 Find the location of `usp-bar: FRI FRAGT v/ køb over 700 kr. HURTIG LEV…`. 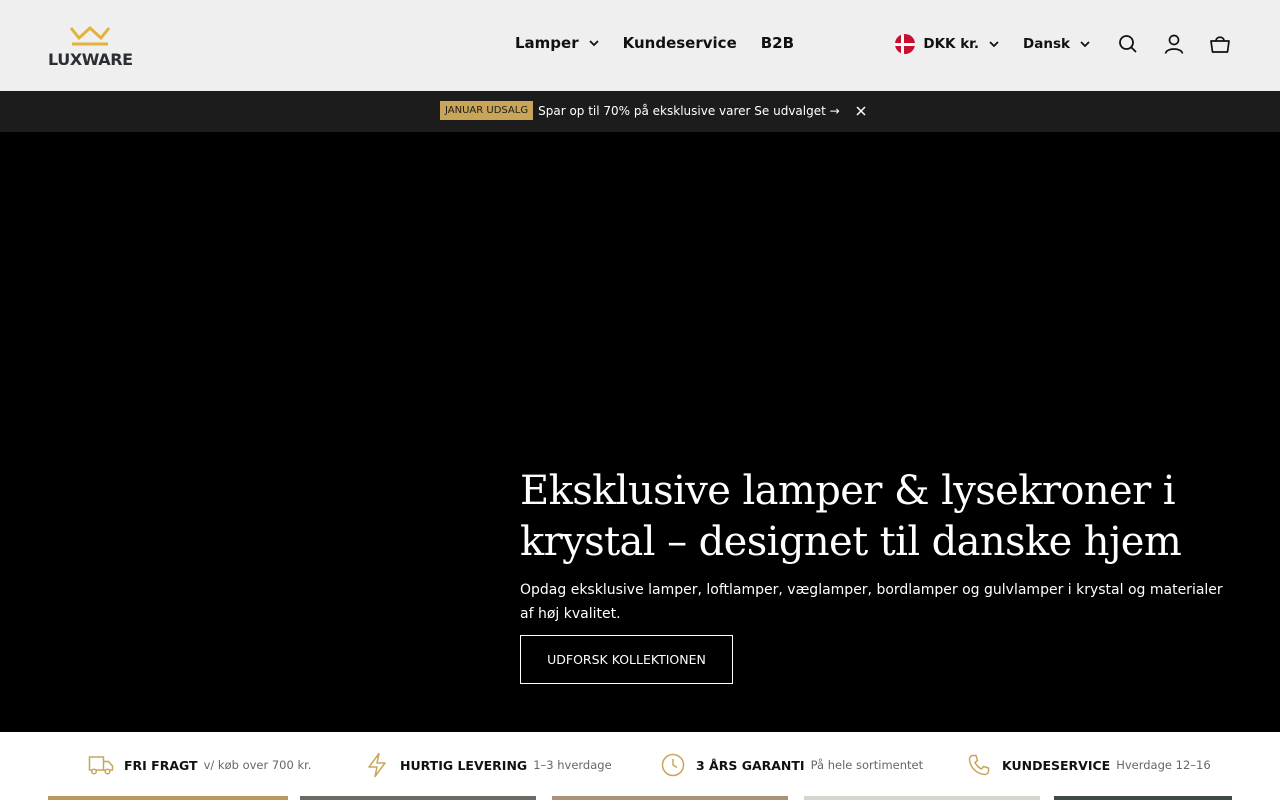

usp-bar: FRI FRAGT v/ køb over 700 kr. HURTIG LEV… is located at coordinates (640, 766).